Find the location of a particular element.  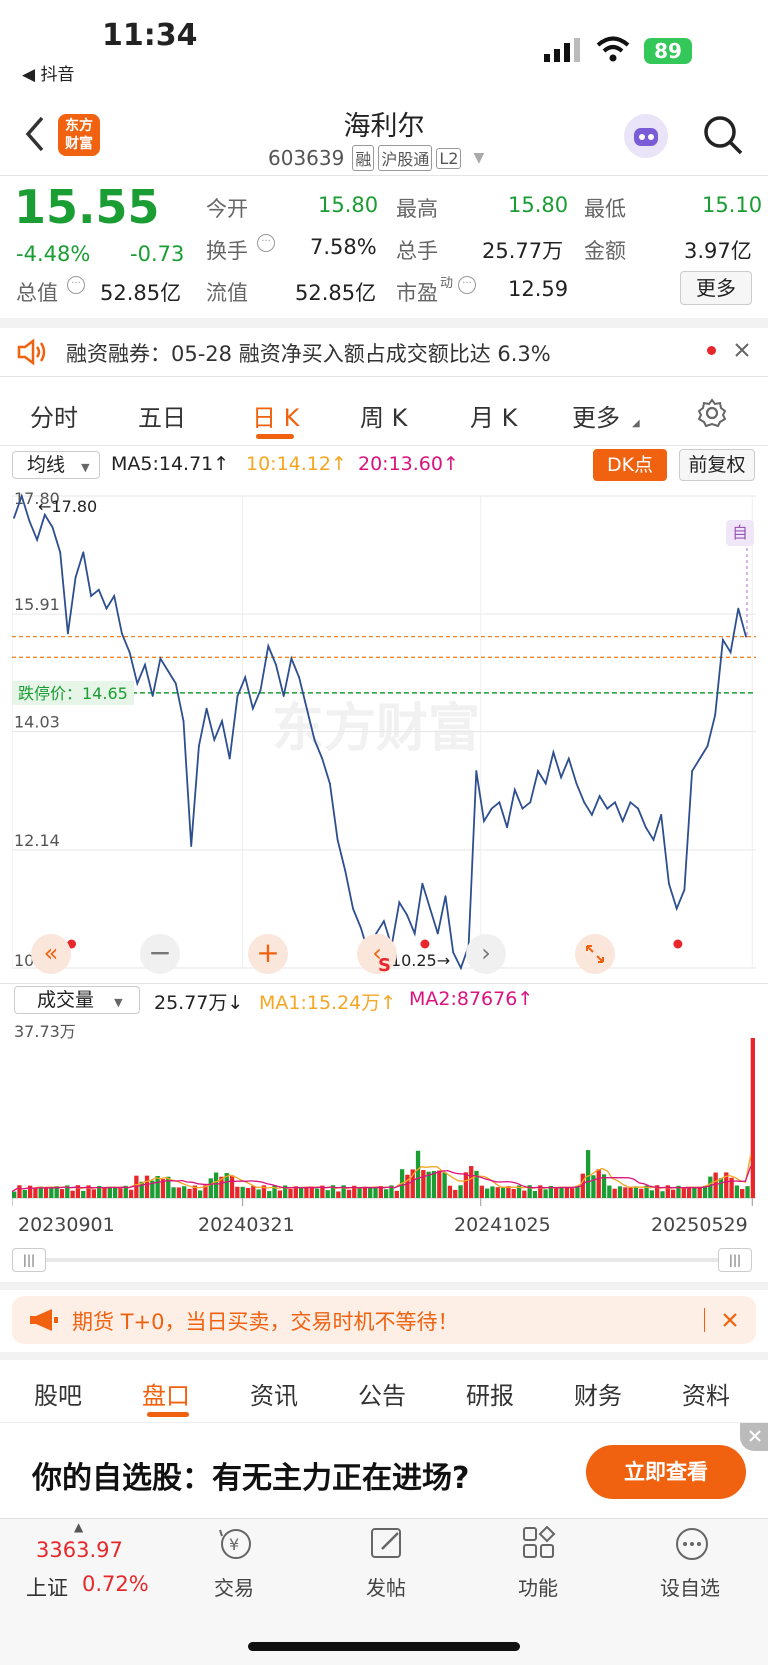

gear-icon is located at coordinates (712, 415).